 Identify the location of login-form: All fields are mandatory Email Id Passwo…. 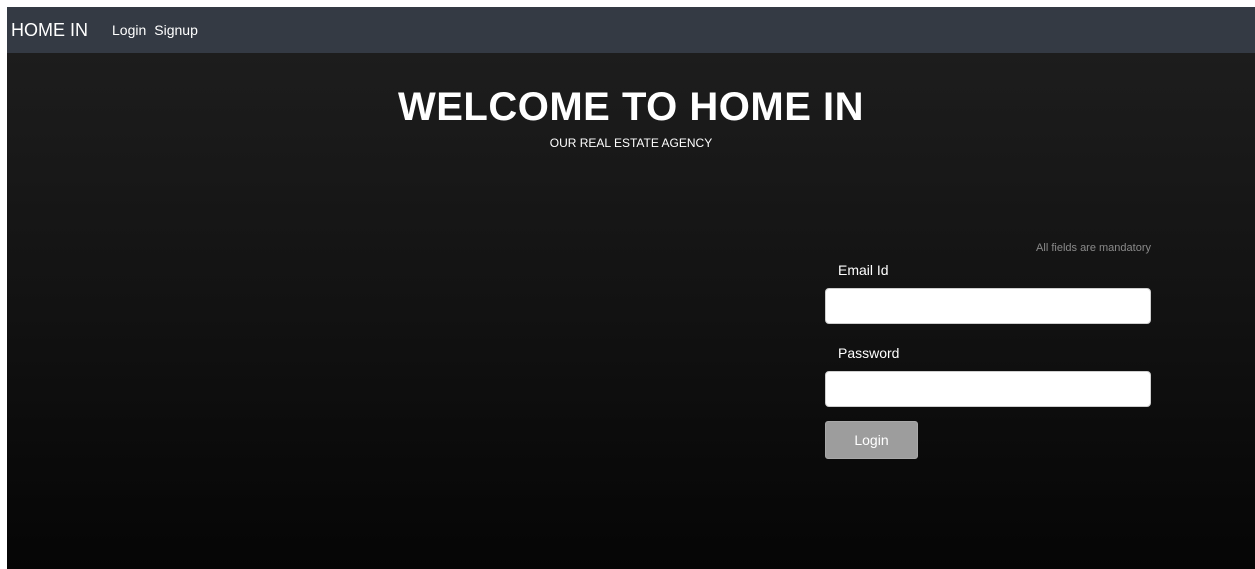
(988, 350).